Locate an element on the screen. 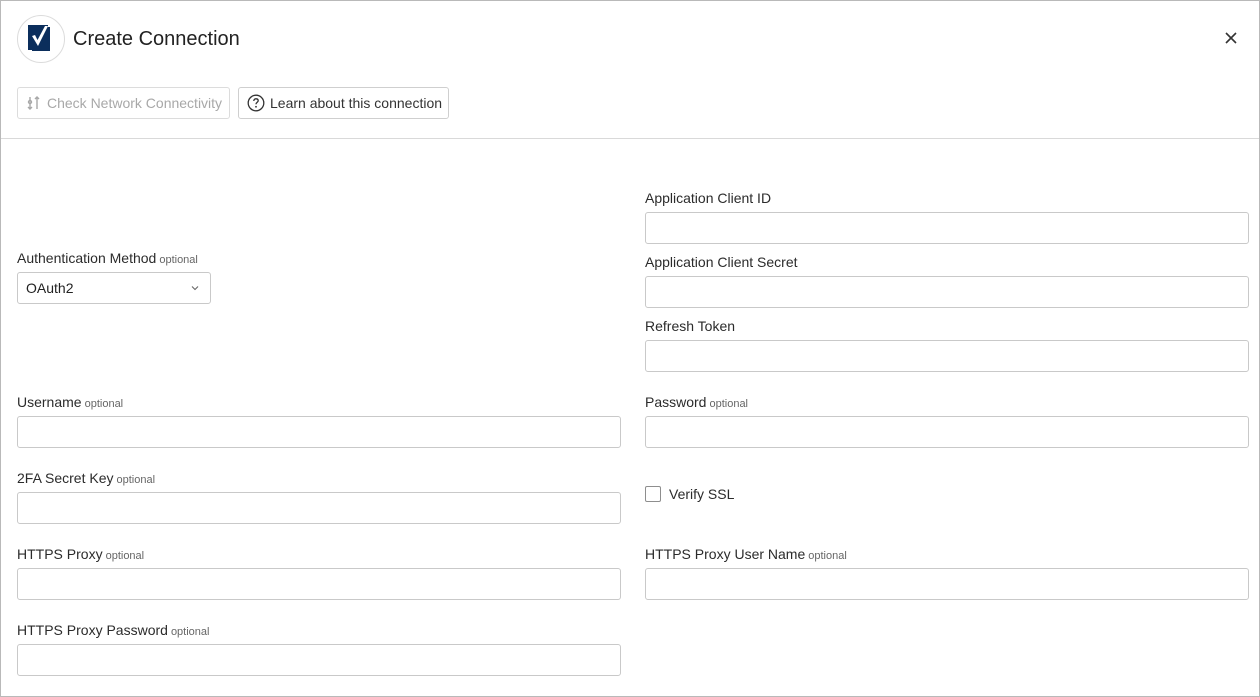 This screenshot has width=1260, height=697. https-proxy-input is located at coordinates (319, 584).